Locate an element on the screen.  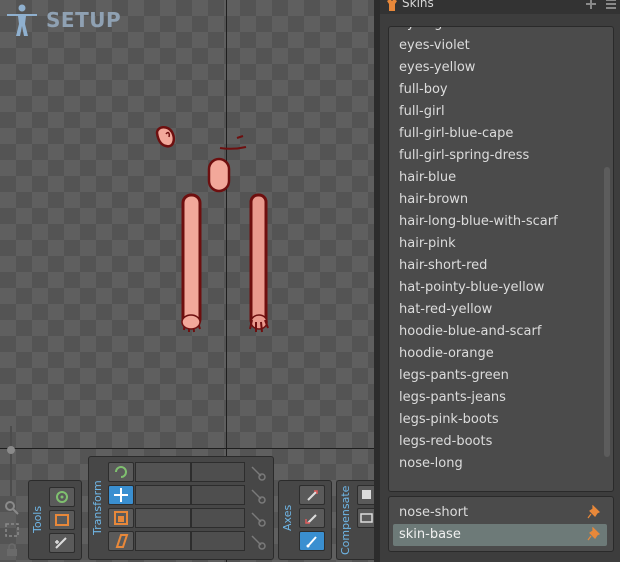
scale-x-field is located at coordinates (163, 518).